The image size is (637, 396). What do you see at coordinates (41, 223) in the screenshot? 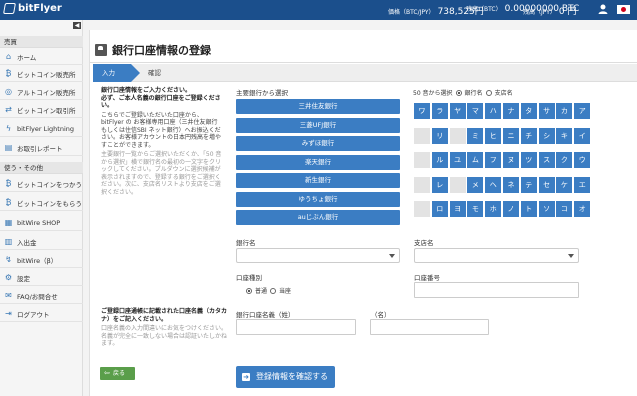
I see `sidebar-item-bitwire-shop: ▦ bitWire SHOP` at bounding box center [41, 223].